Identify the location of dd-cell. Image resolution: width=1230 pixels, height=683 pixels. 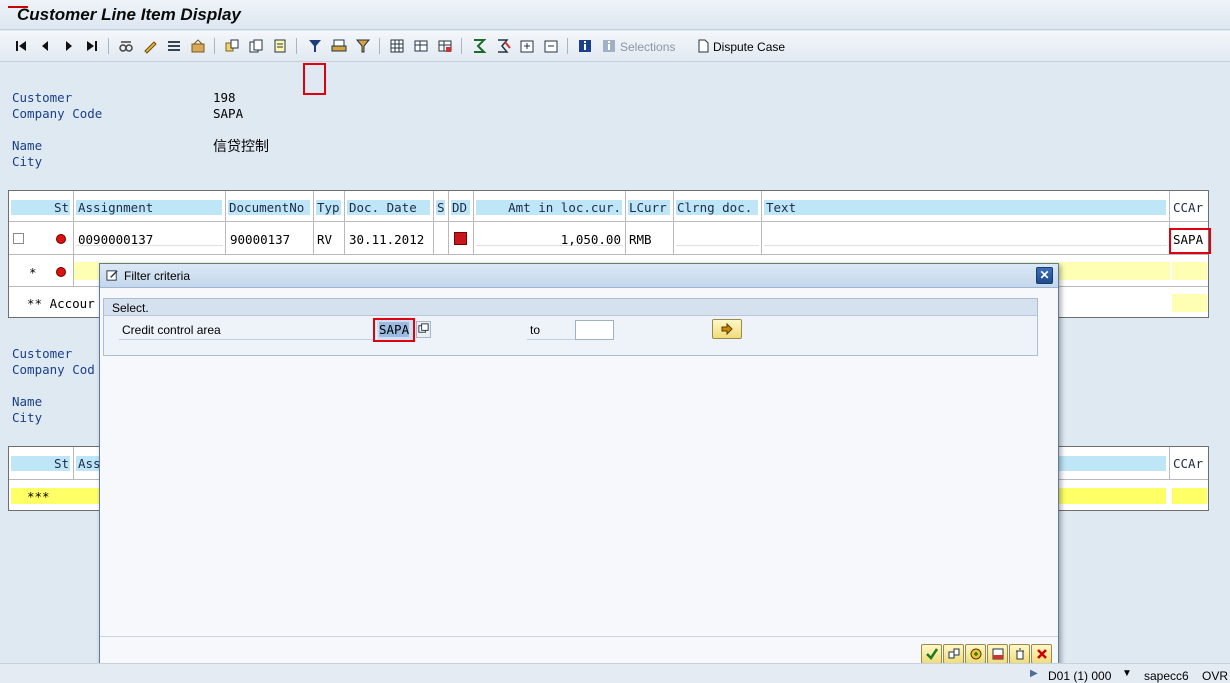
(461, 238).